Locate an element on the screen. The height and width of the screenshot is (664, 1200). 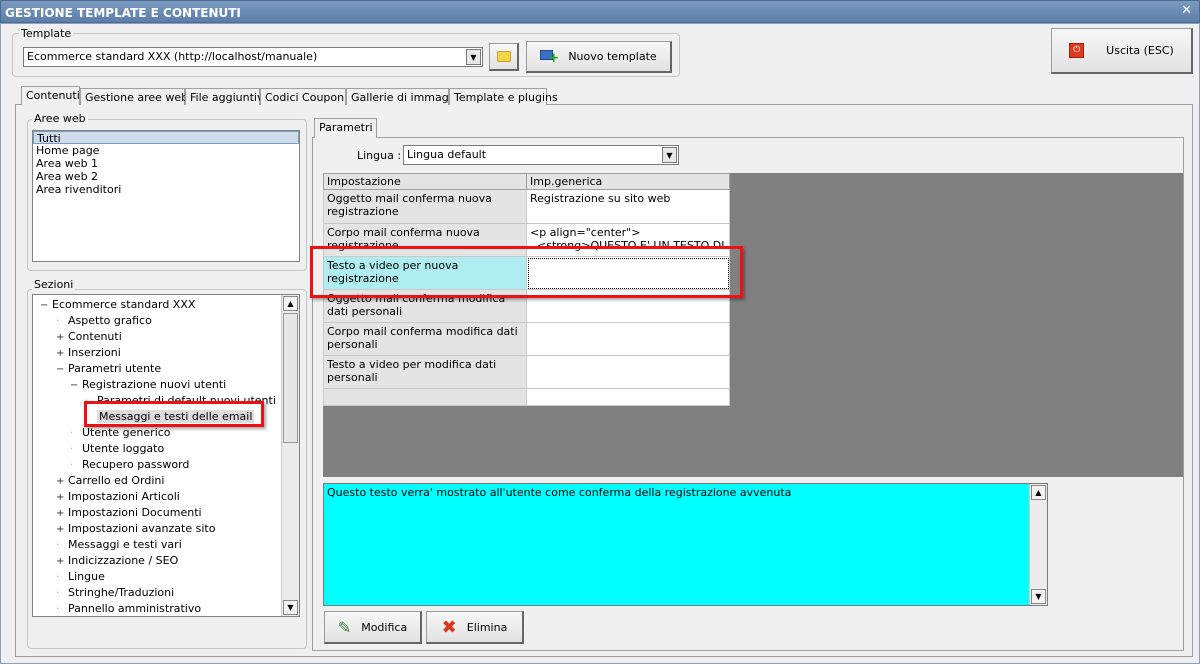
new-template-icon: + is located at coordinates (549, 57).